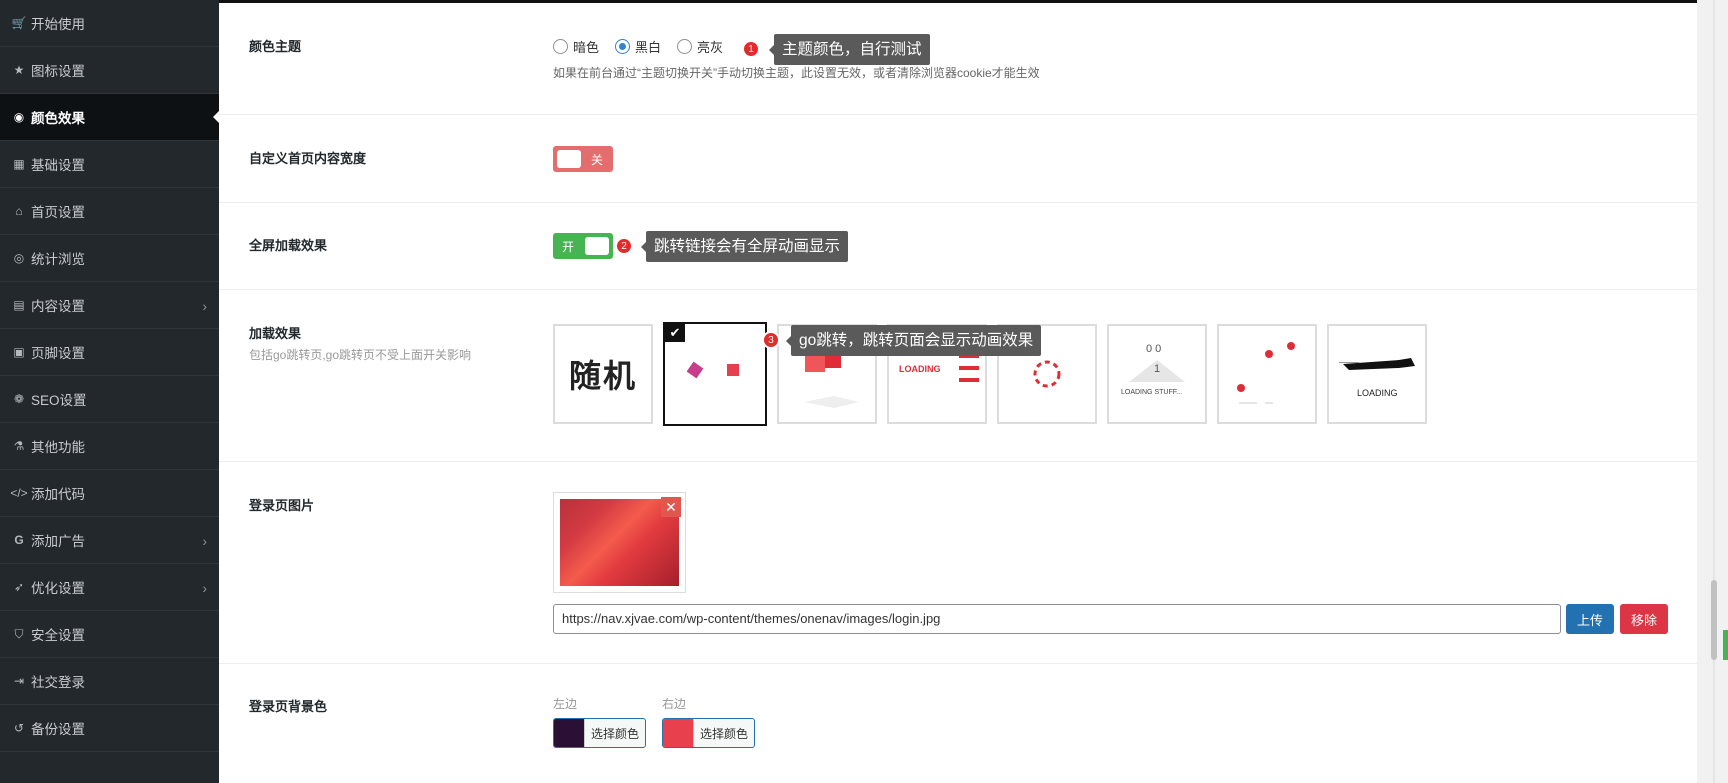 The image size is (1728, 783). I want to click on sidebar-item-optimize: ➶ 优化设置 ›, so click(109, 587).